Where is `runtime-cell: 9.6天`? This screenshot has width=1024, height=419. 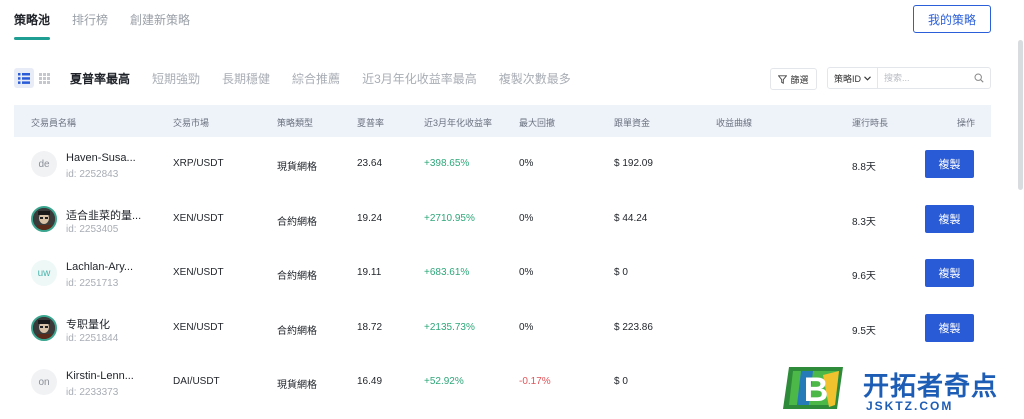 runtime-cell: 9.6天 is located at coordinates (864, 276).